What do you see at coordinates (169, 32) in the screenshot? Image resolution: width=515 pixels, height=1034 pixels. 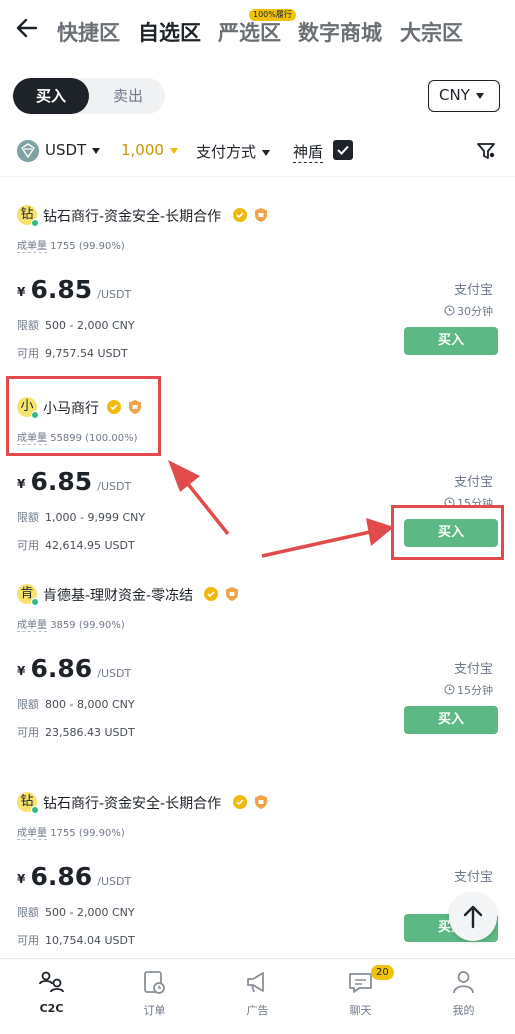 I see `tab-selected: 自选区` at bounding box center [169, 32].